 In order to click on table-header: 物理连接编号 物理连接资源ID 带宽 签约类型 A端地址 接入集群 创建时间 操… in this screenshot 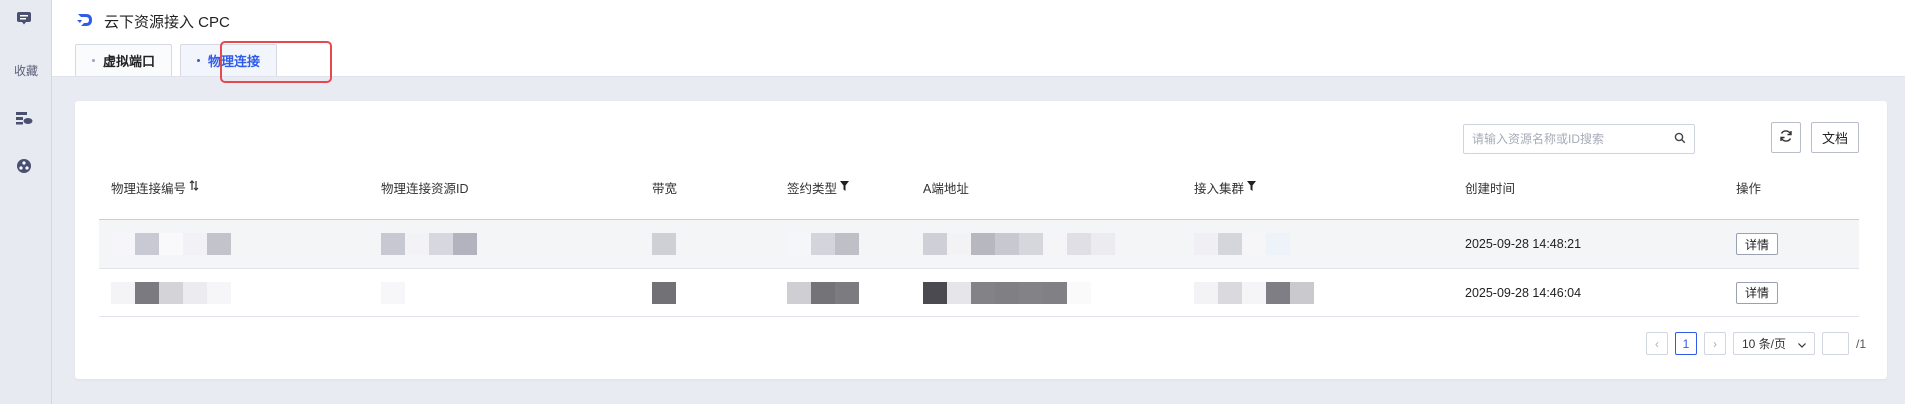, I will do `click(979, 187)`.